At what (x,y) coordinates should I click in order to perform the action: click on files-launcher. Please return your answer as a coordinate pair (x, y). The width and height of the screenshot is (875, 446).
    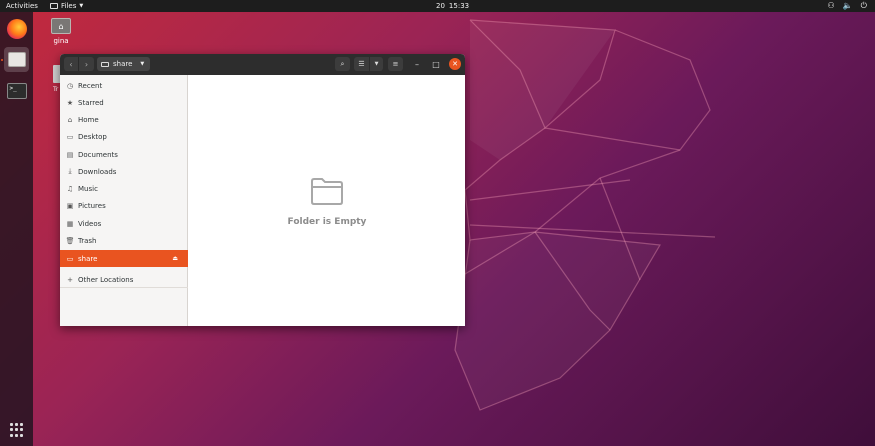
    Looking at the image, I should click on (16, 59).